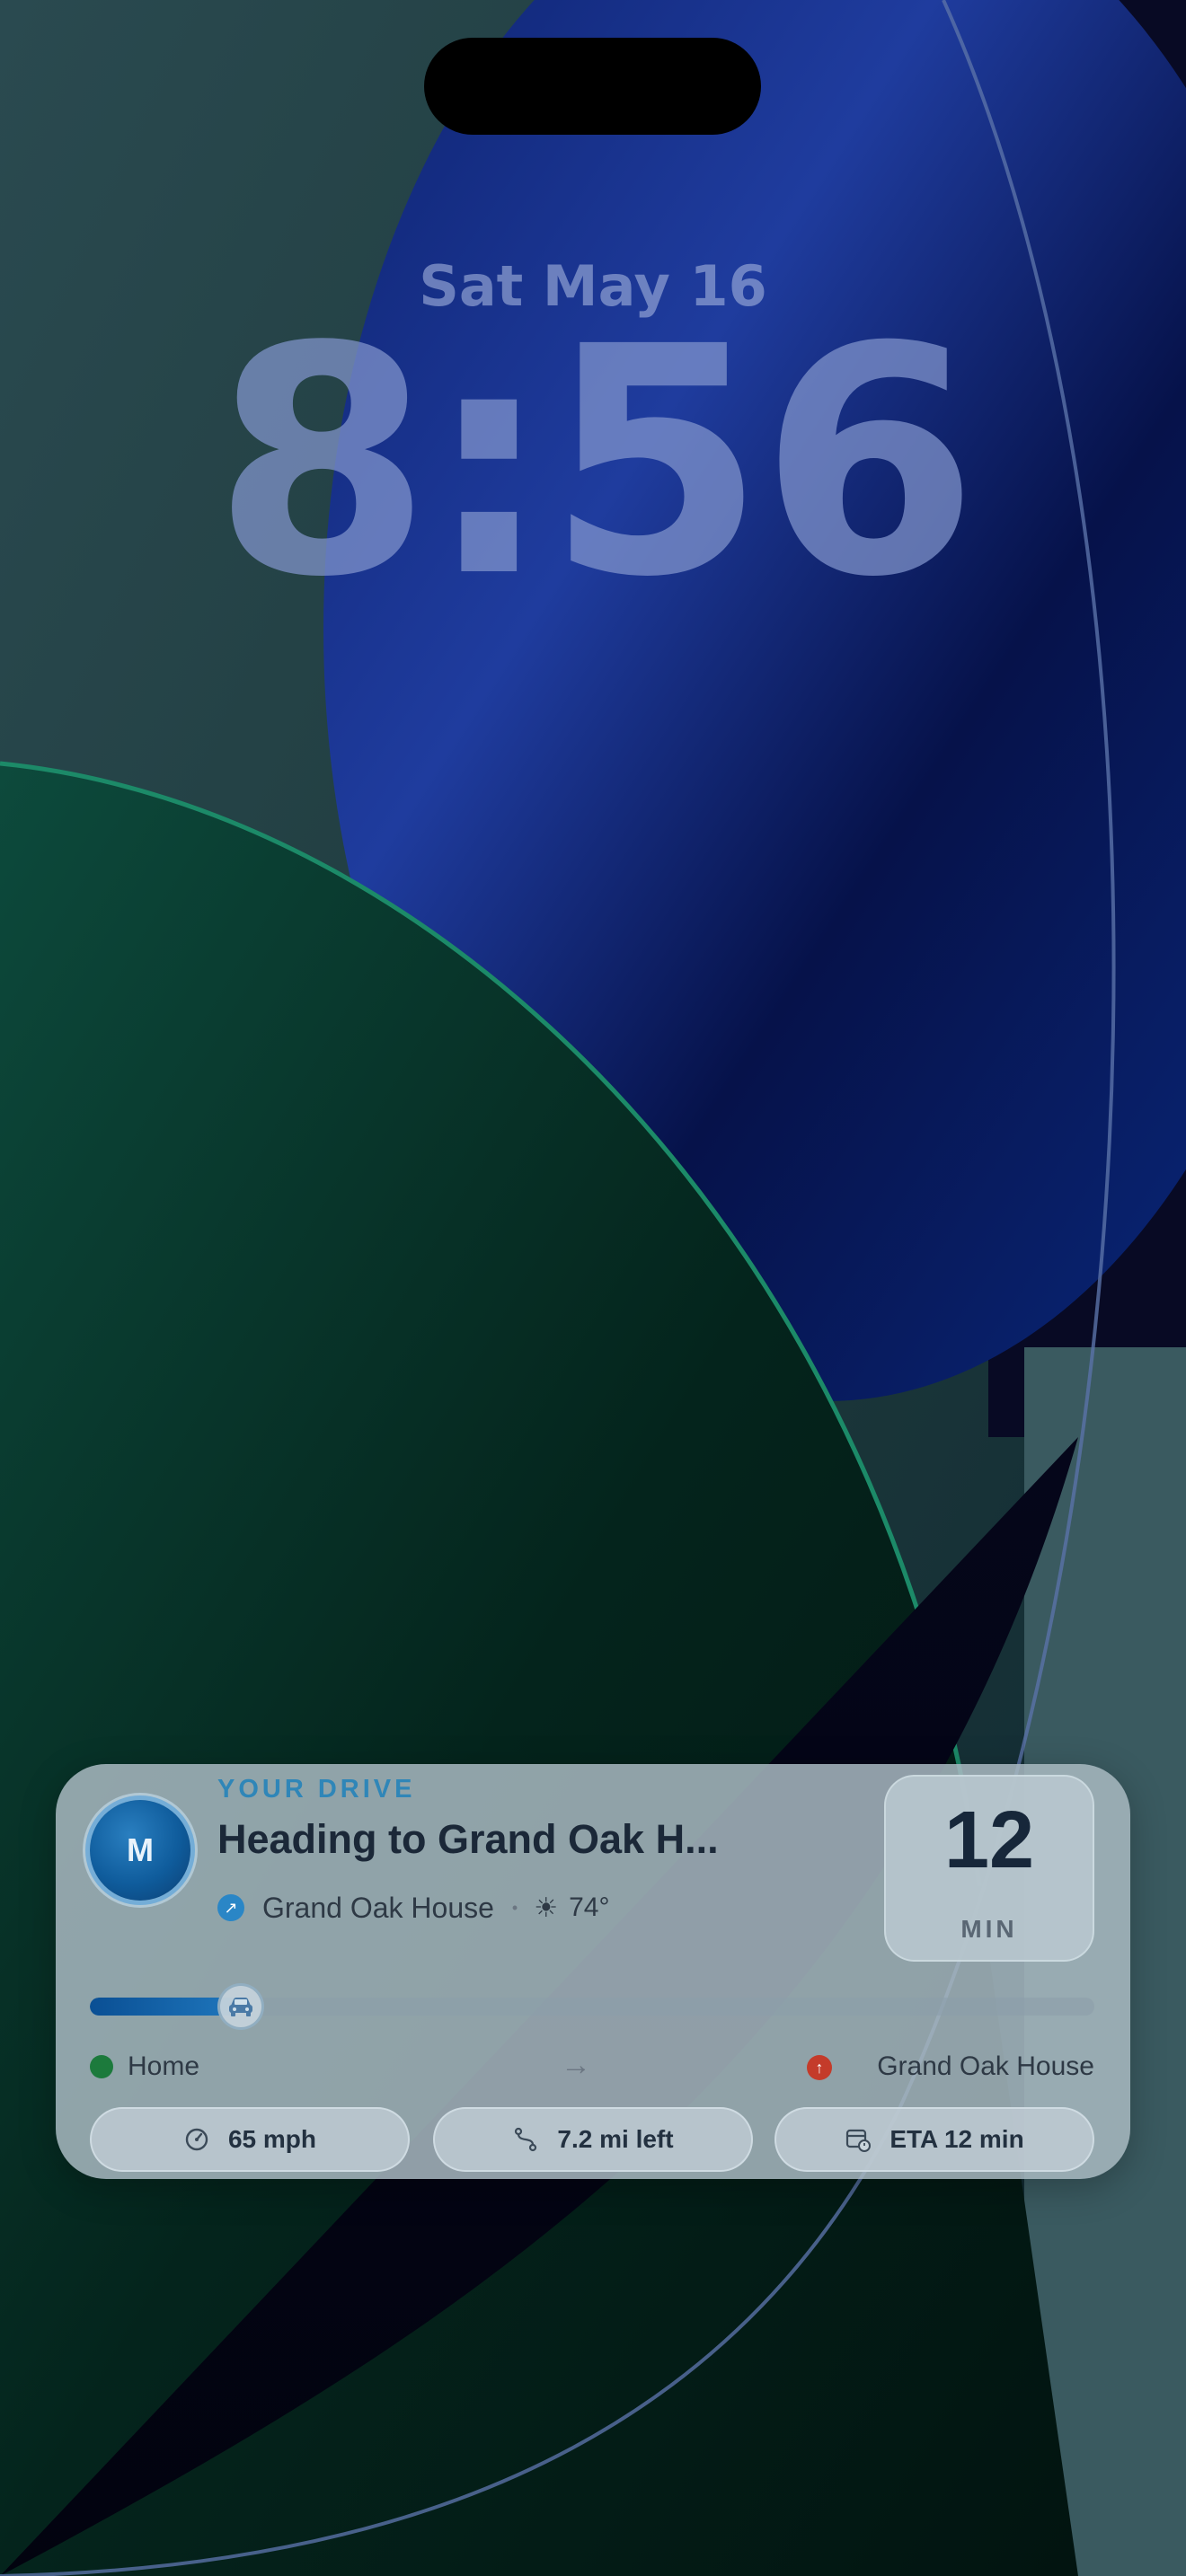 Image resolution: width=1186 pixels, height=2576 pixels. I want to click on speed-label: 65 mph, so click(272, 2139).